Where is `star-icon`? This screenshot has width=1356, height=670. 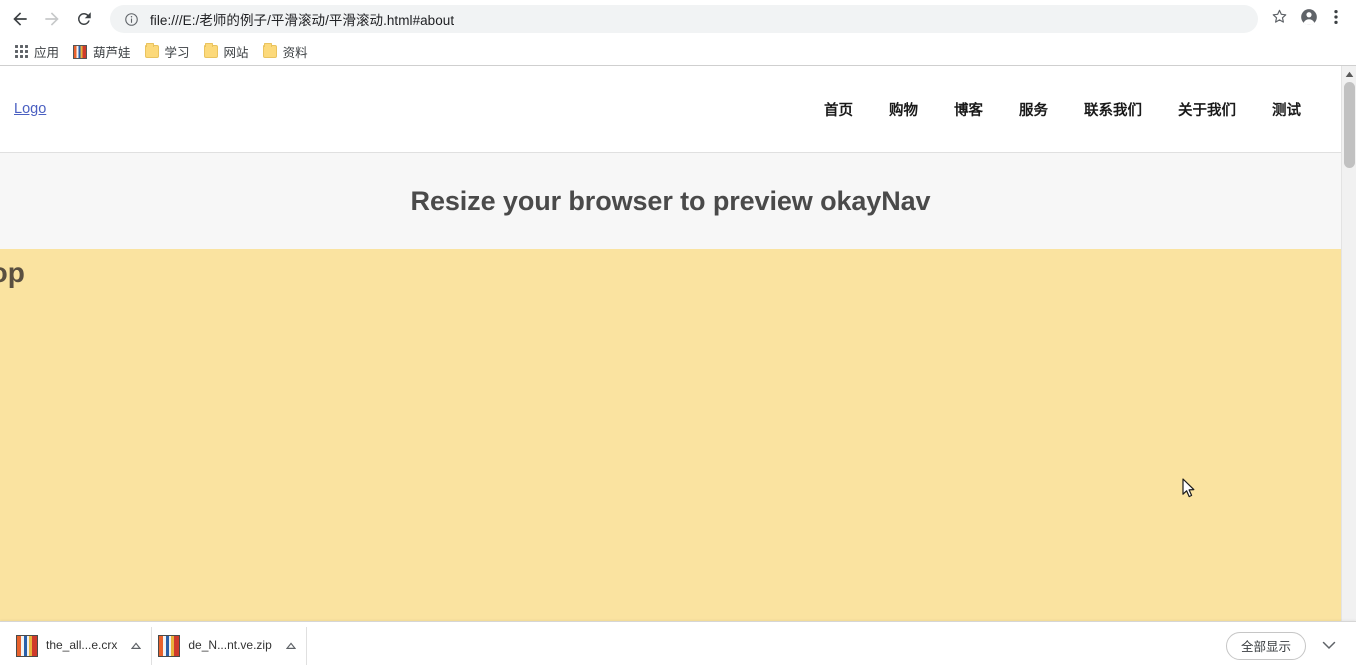 star-icon is located at coordinates (1279, 19).